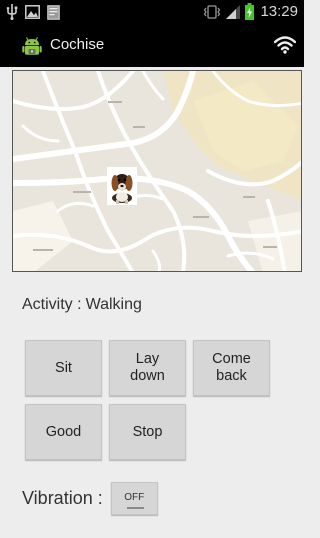  What do you see at coordinates (212, 11) in the screenshot?
I see `vibrate-icon` at bounding box center [212, 11].